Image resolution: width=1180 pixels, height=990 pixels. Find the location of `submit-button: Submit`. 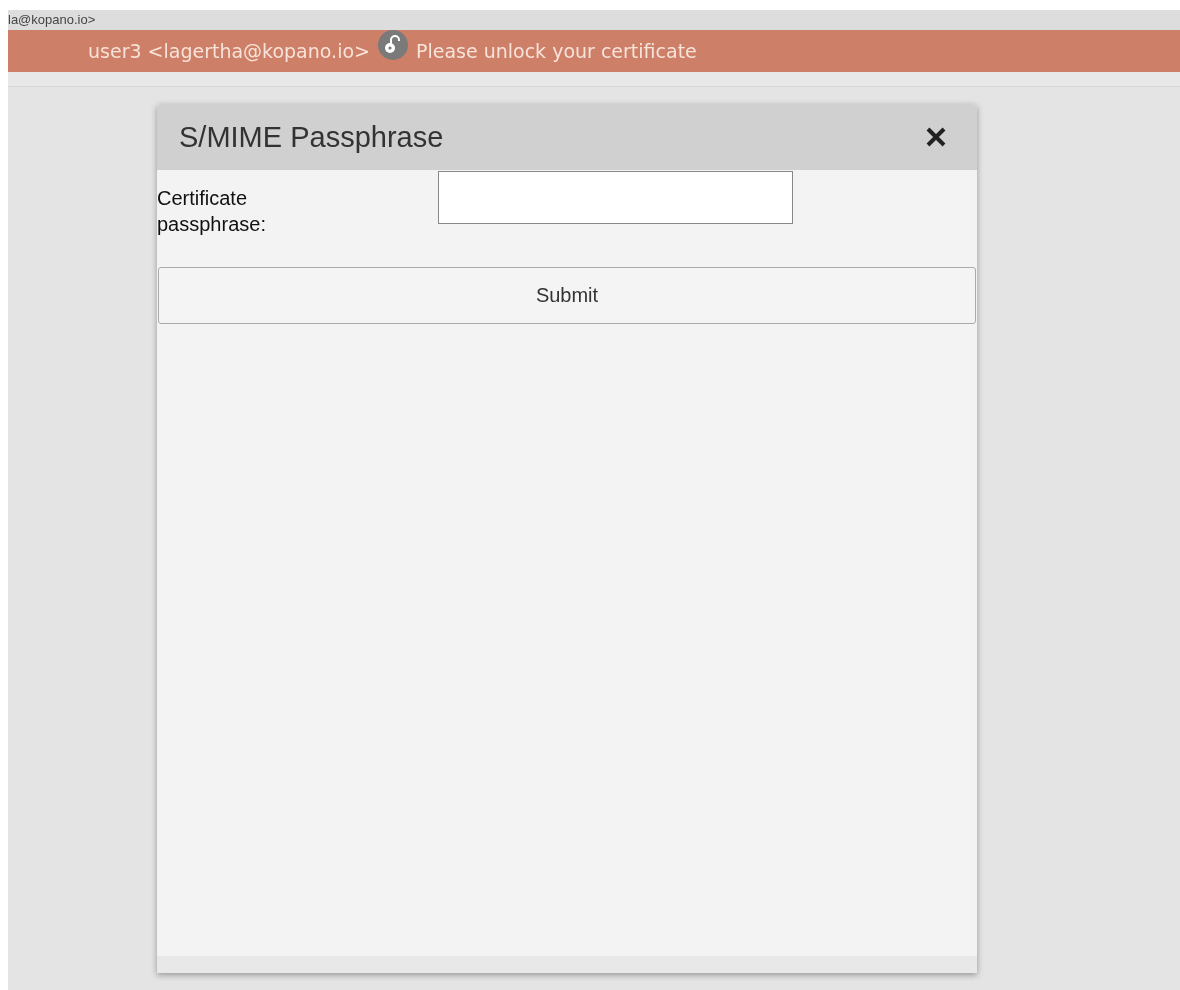

submit-button: Submit is located at coordinates (567, 295).